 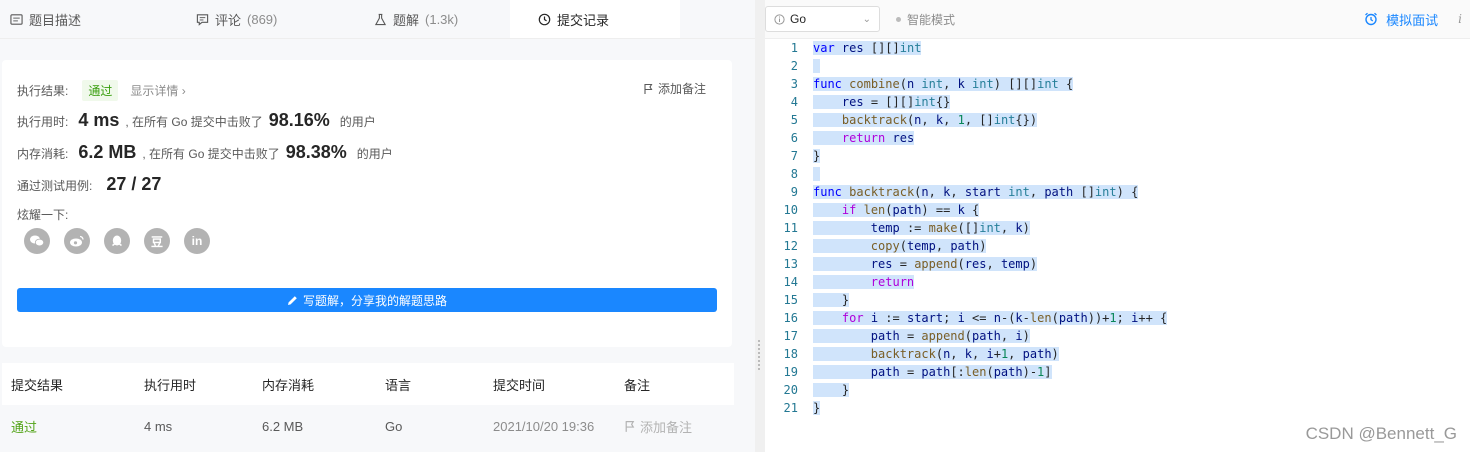 I want to click on language-select: Go ⌄, so click(x=822, y=19).